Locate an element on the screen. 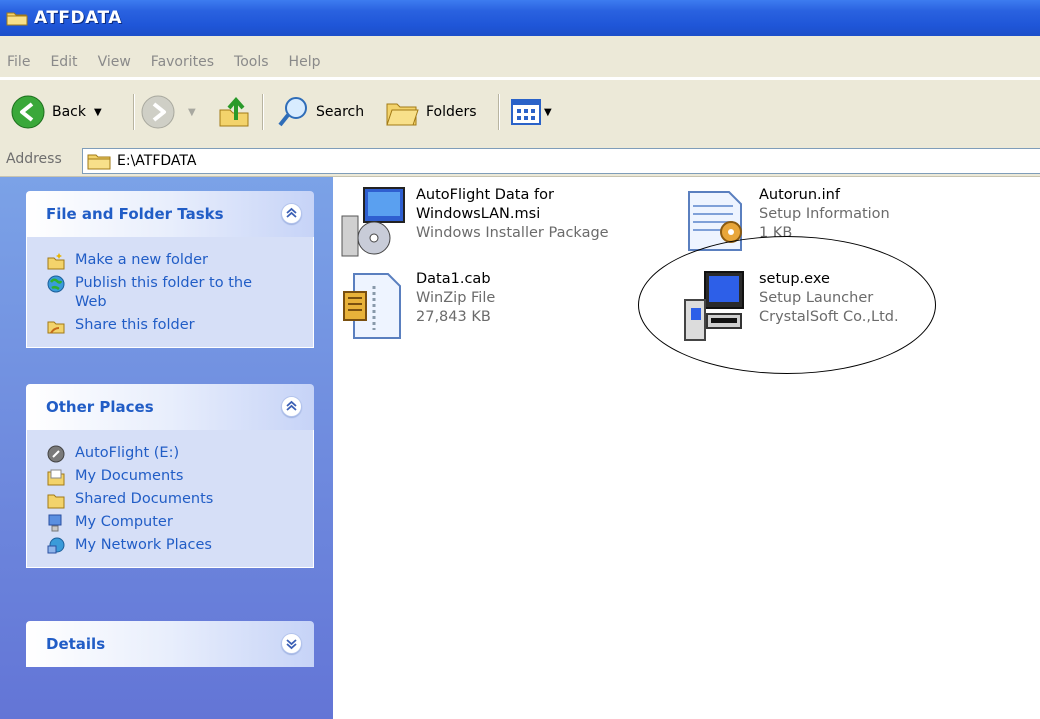  back-button: Back ▼ is located at coordinates (56, 112).